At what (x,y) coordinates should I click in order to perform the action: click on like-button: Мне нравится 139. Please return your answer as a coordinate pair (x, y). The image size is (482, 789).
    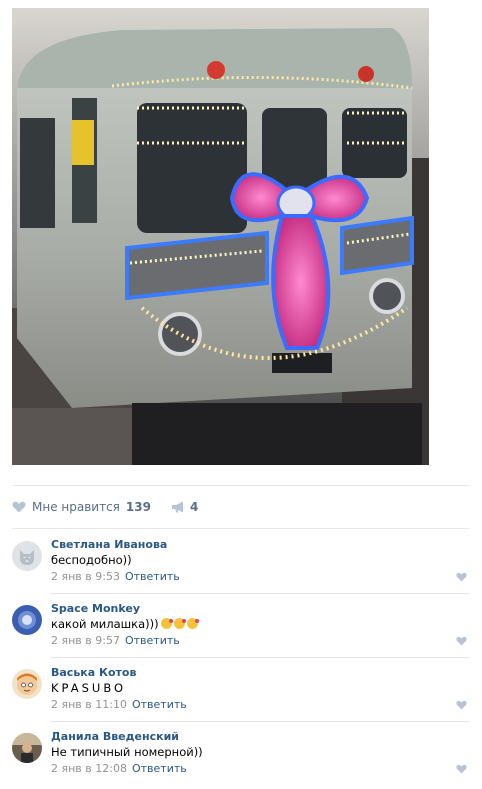
    Looking at the image, I should click on (81, 507).